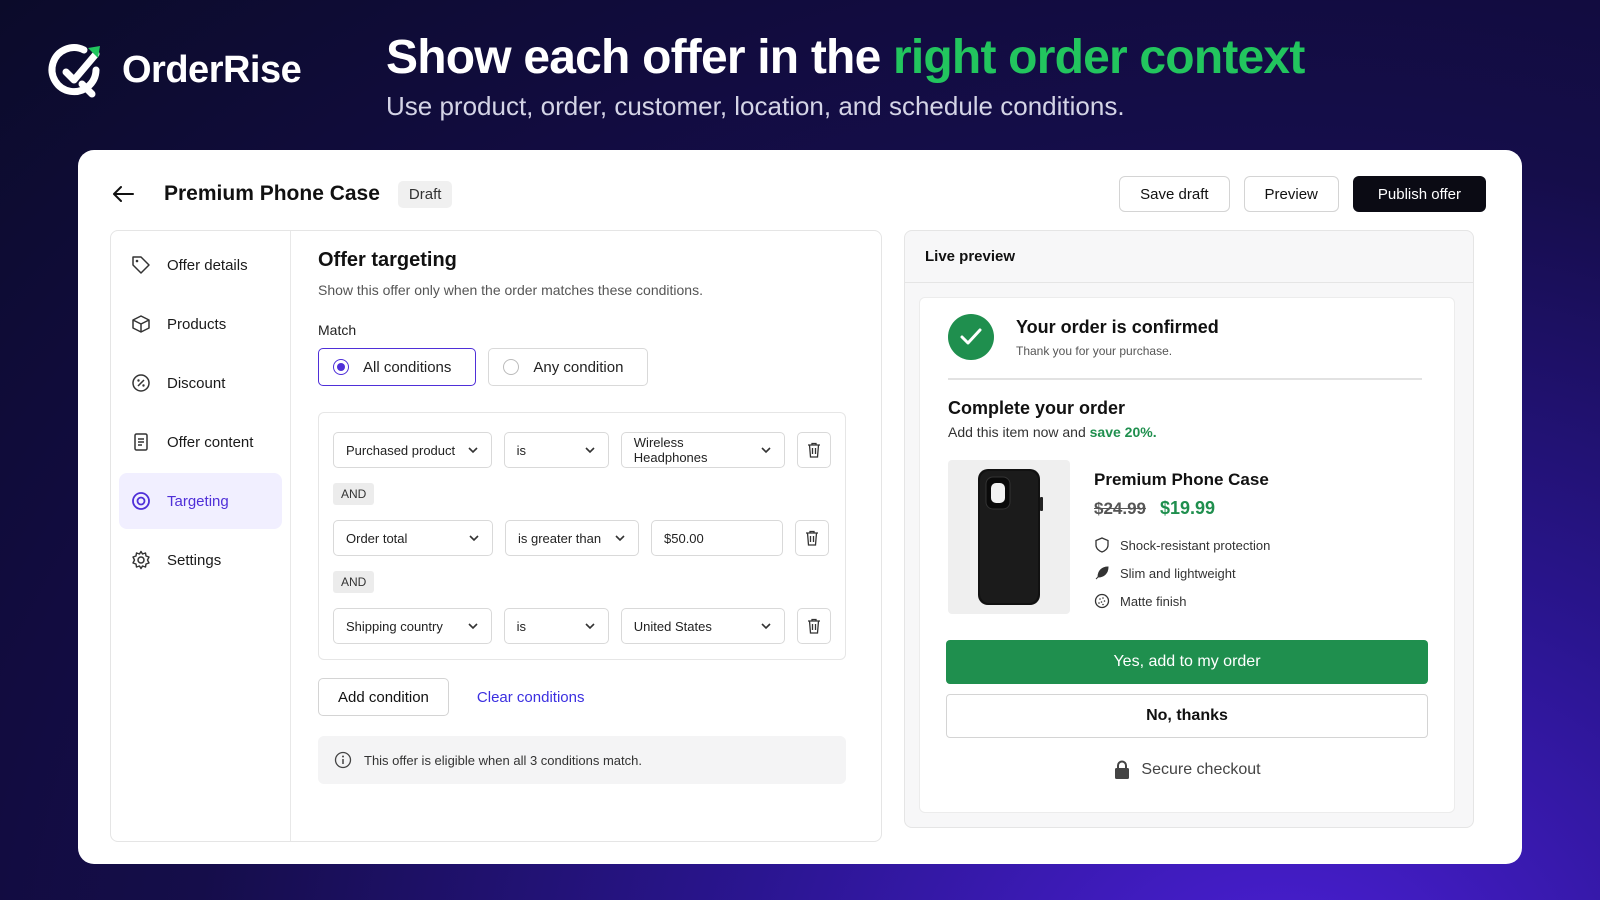  I want to click on upsell-title: Complete your order, so click(1037, 408).